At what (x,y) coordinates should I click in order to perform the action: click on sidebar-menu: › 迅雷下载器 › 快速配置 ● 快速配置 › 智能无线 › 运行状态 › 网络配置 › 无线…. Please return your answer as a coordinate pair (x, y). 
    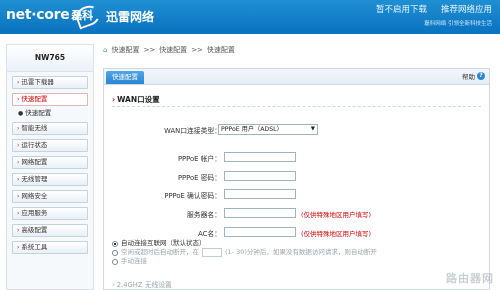
    Looking at the image, I should click on (50, 163).